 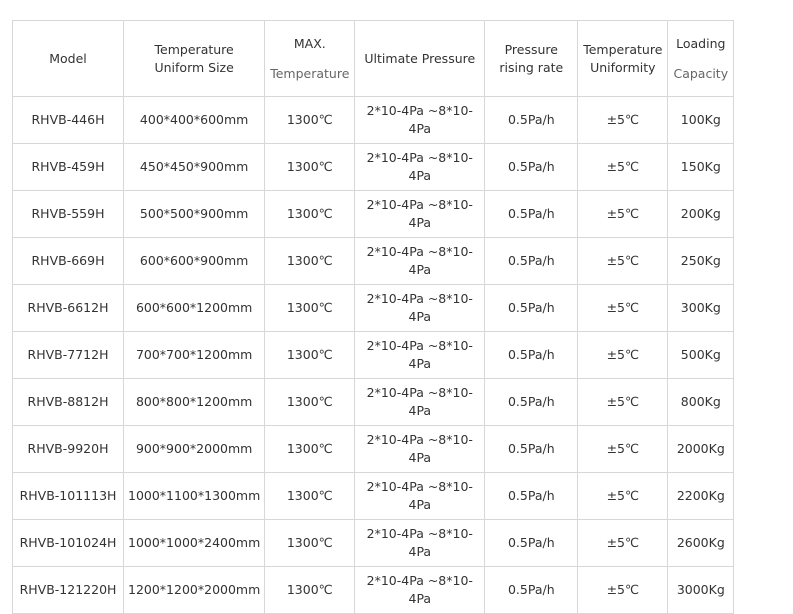 What do you see at coordinates (531, 58) in the screenshot?
I see `header-rising-rate: Pressure rising rate` at bounding box center [531, 58].